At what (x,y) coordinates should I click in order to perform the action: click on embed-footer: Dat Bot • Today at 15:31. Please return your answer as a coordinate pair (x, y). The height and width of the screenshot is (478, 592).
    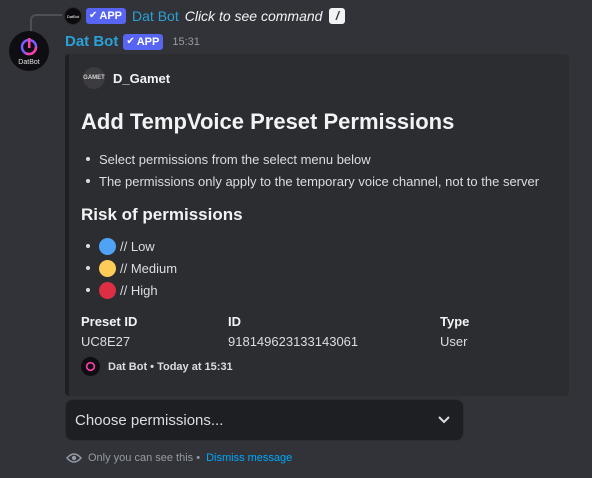
    Looking at the image, I should click on (157, 366).